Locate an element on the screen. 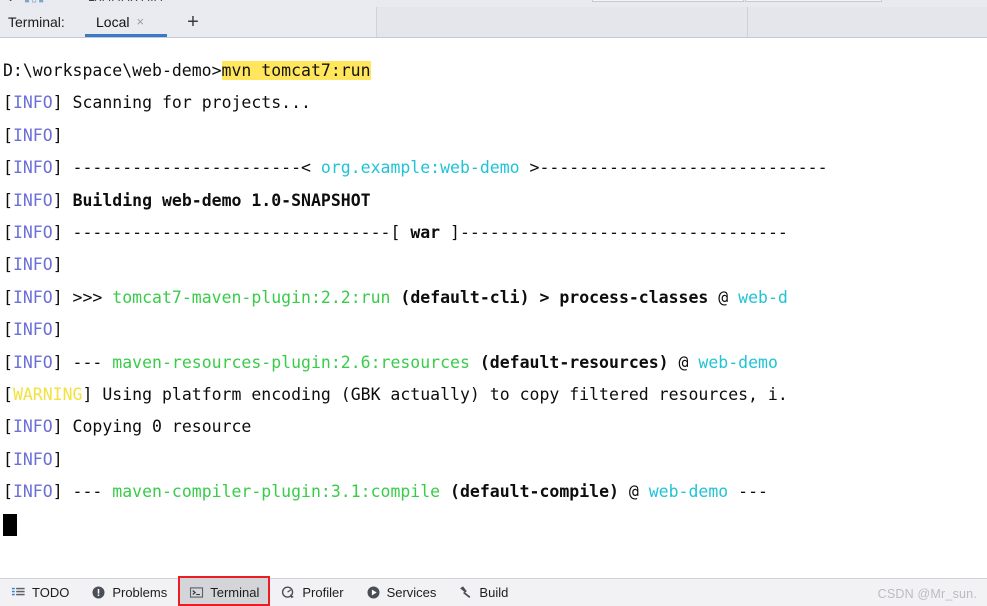 Image resolution: width=987 pixels, height=606 pixels. tool-window-button-build: Build is located at coordinates (483, 592).